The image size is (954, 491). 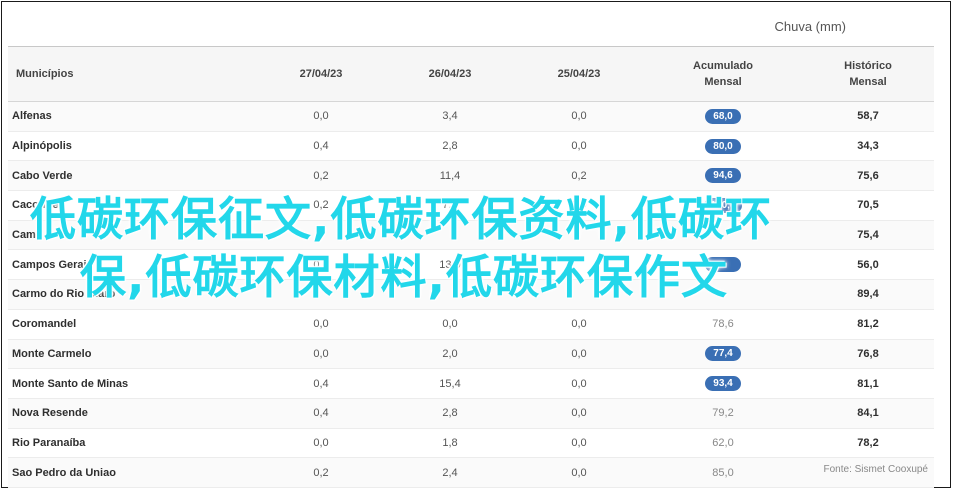 I want to click on cell-municipio: Nova Resende, so click(x=50, y=413).